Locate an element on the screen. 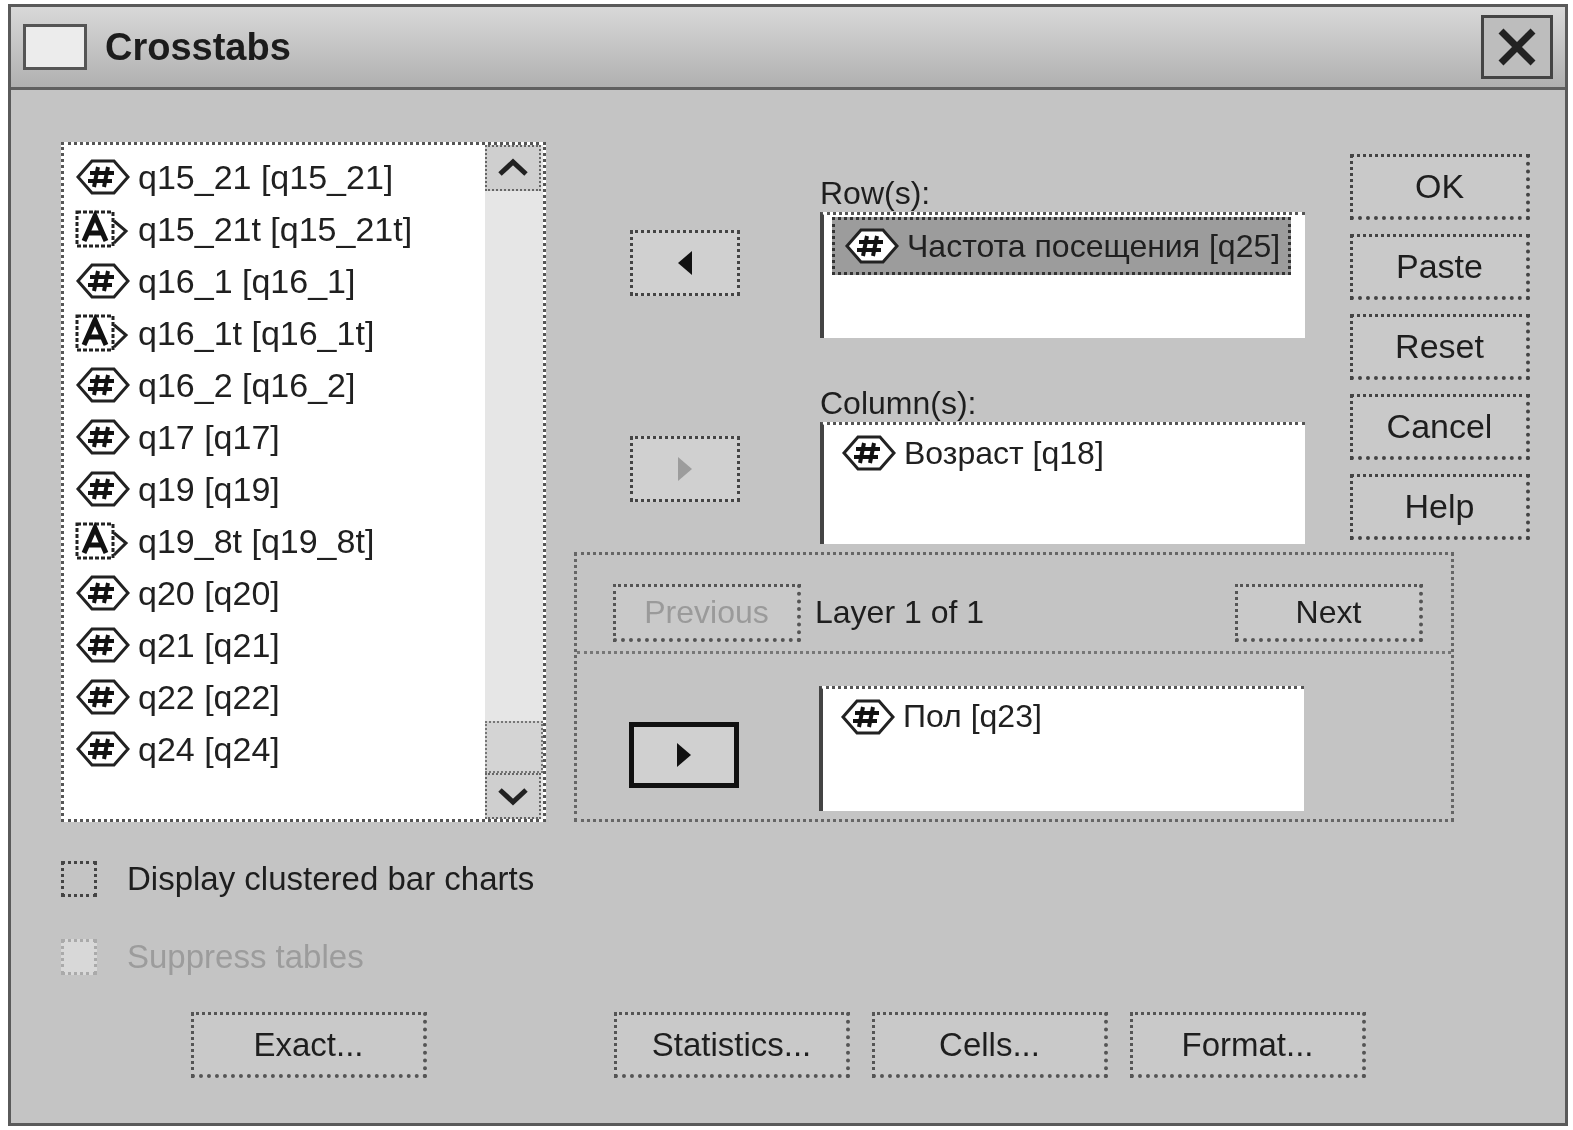 This screenshot has width=1573, height=1130. dialog-button: OK is located at coordinates (1440, 187).